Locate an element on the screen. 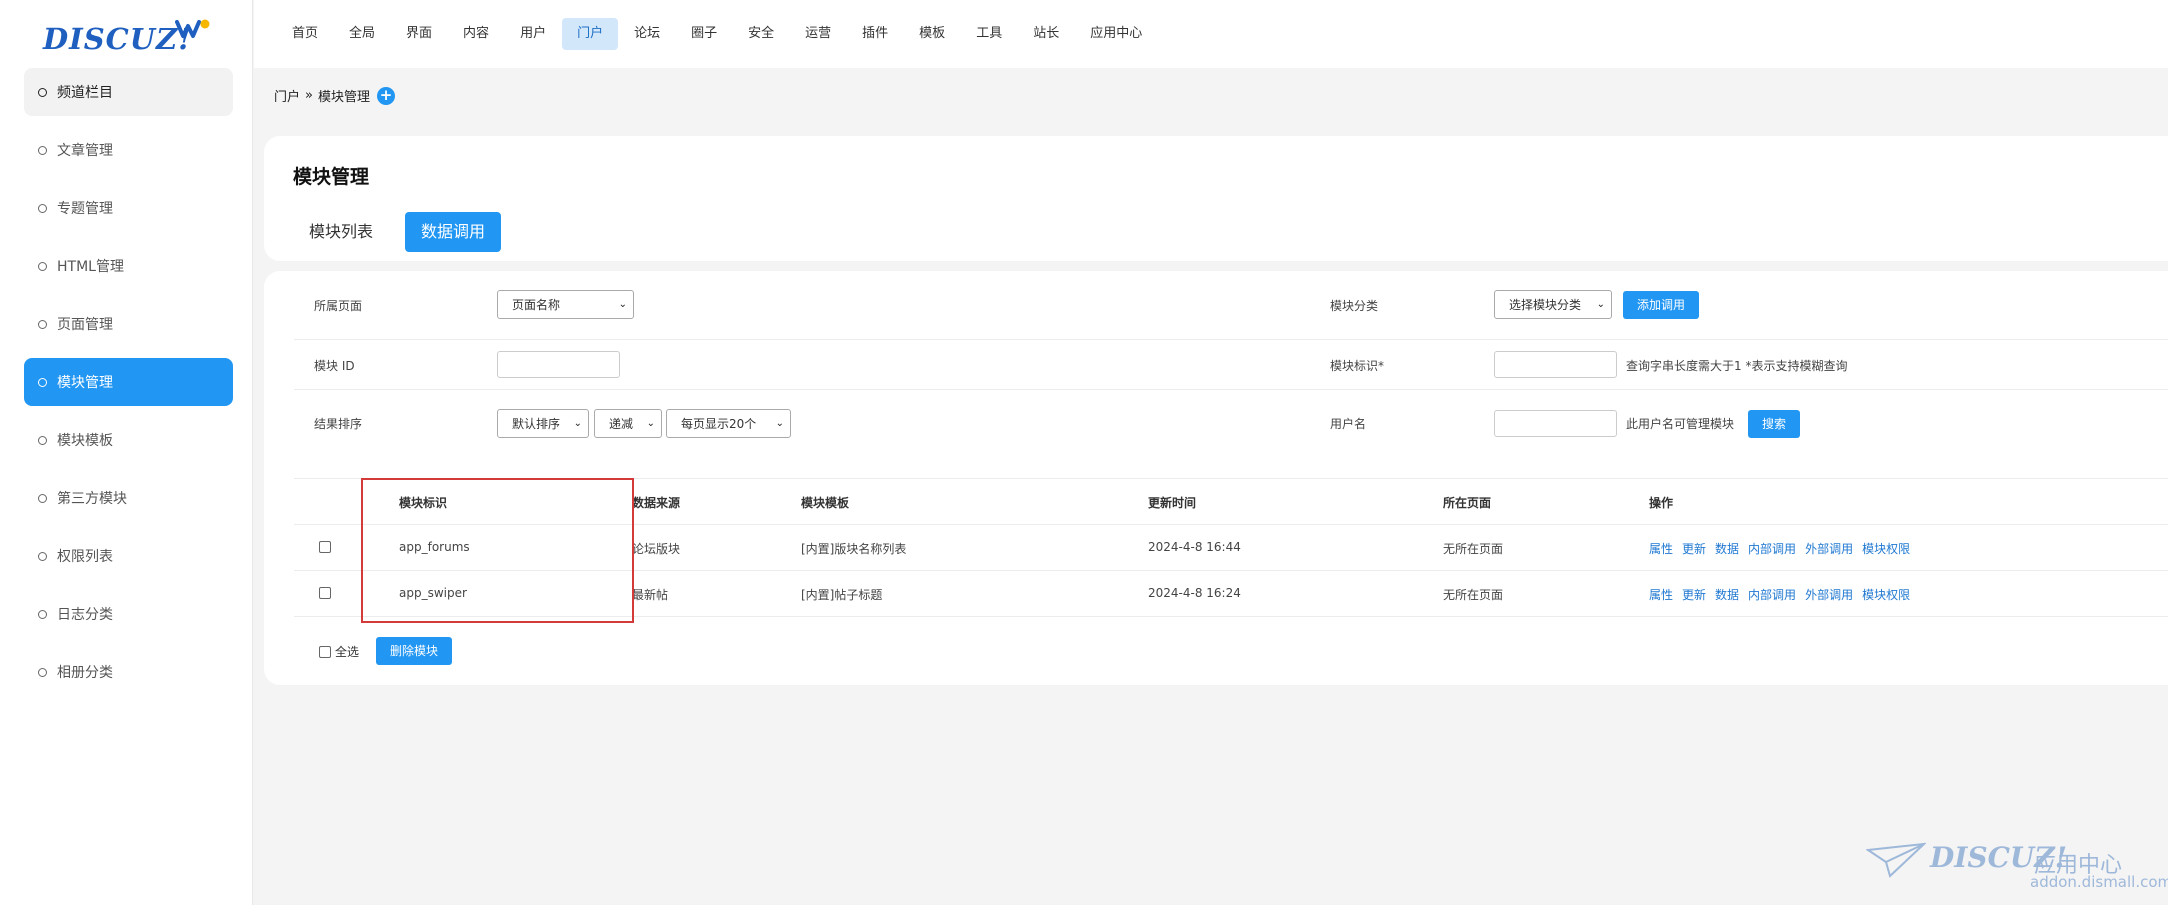 The image size is (2168, 905). per-page-select: 每页显示20个 ⌄ is located at coordinates (728, 423).